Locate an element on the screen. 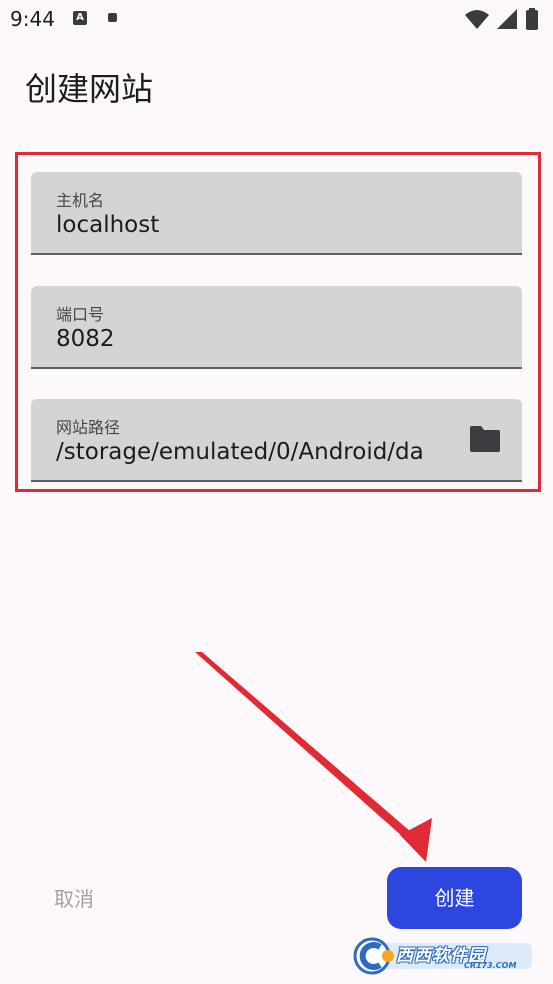  status-icons is located at coordinates (501, 19).